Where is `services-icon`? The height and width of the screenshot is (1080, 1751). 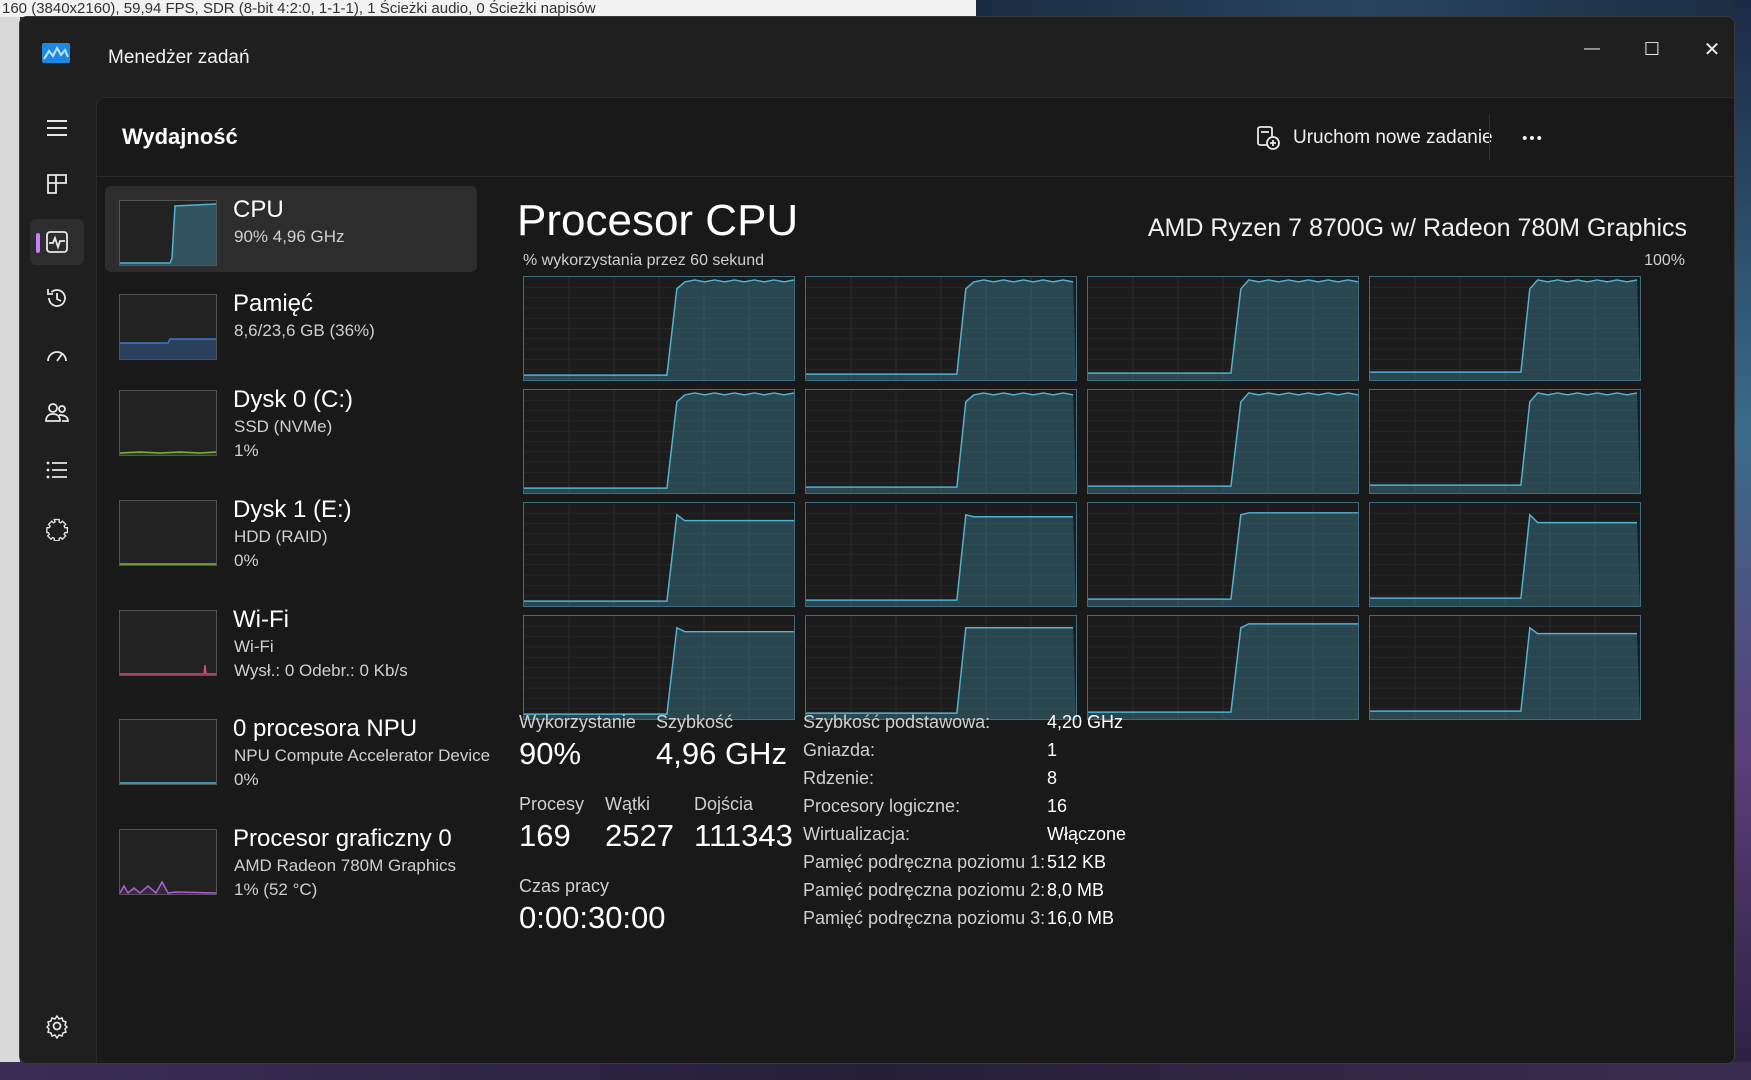
services-icon is located at coordinates (57, 529).